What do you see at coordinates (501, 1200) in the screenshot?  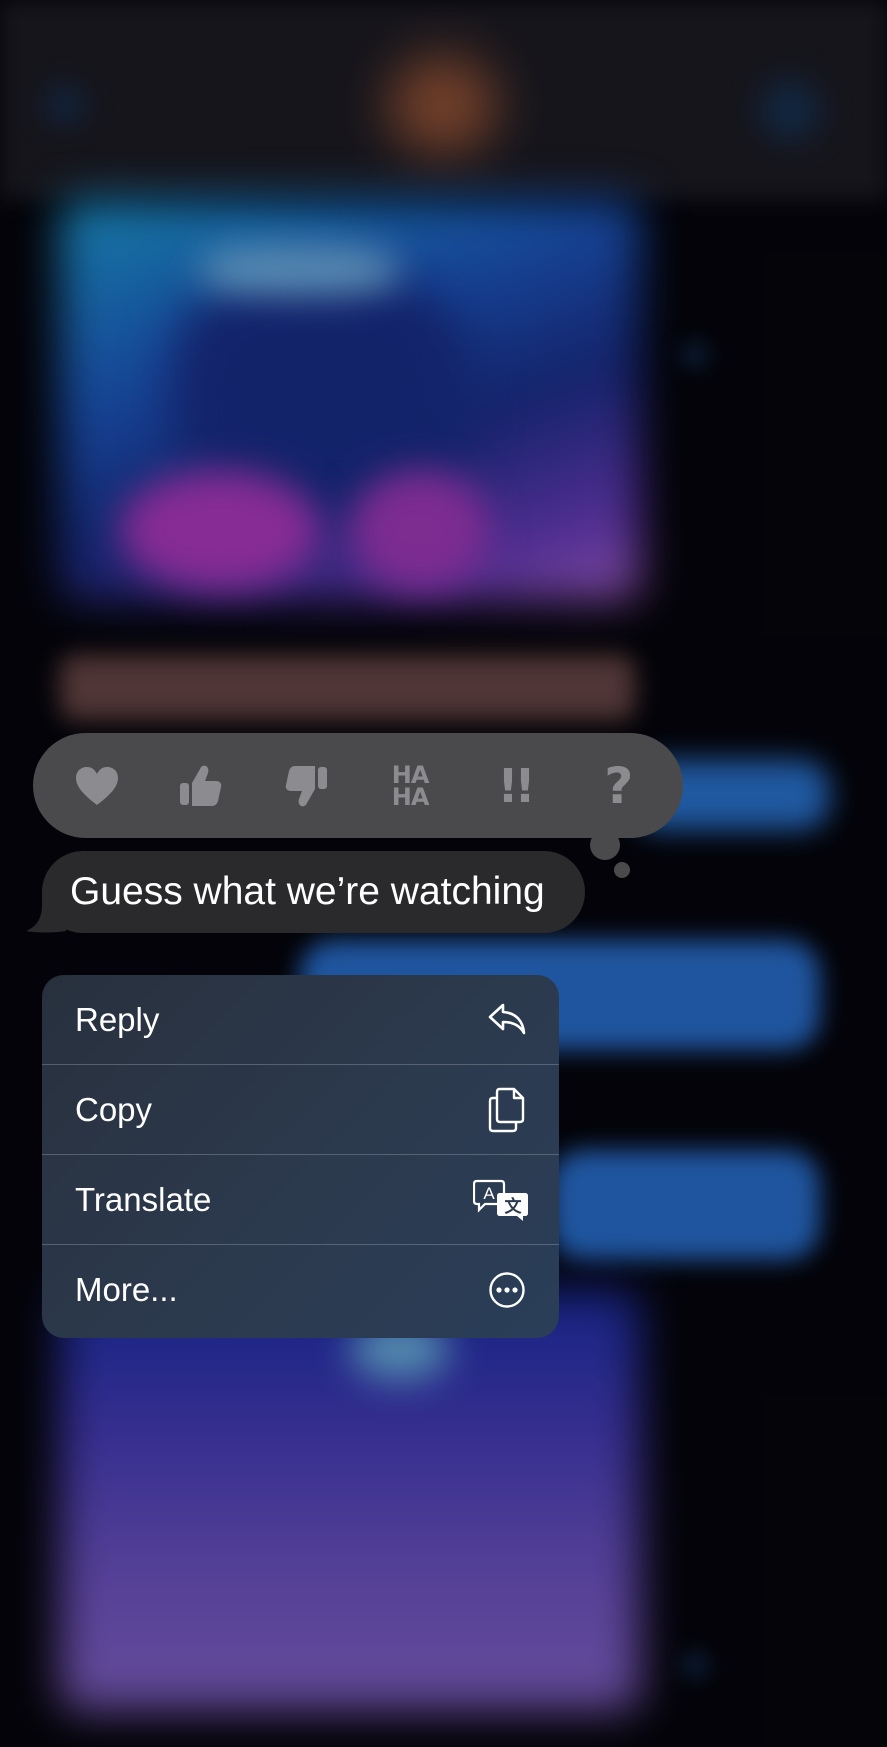 I see `translate-icon: A 文` at bounding box center [501, 1200].